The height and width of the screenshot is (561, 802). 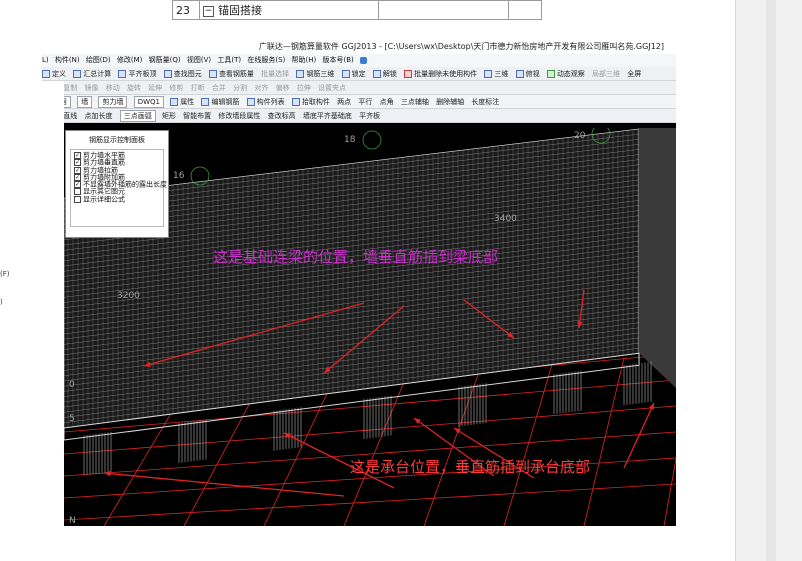 I want to click on lock-button: 锁定, so click(x=359, y=74).